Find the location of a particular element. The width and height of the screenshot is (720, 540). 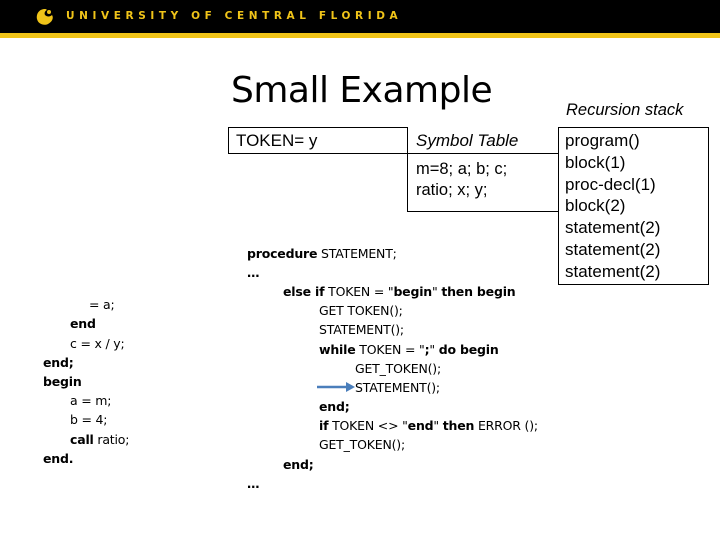

left-code-line: a = m; is located at coordinates (91, 400).